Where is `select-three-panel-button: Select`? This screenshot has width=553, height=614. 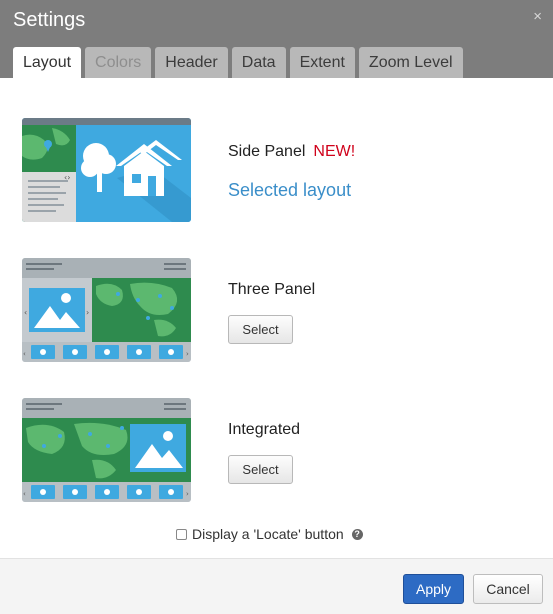 select-three-panel-button: Select is located at coordinates (260, 329).